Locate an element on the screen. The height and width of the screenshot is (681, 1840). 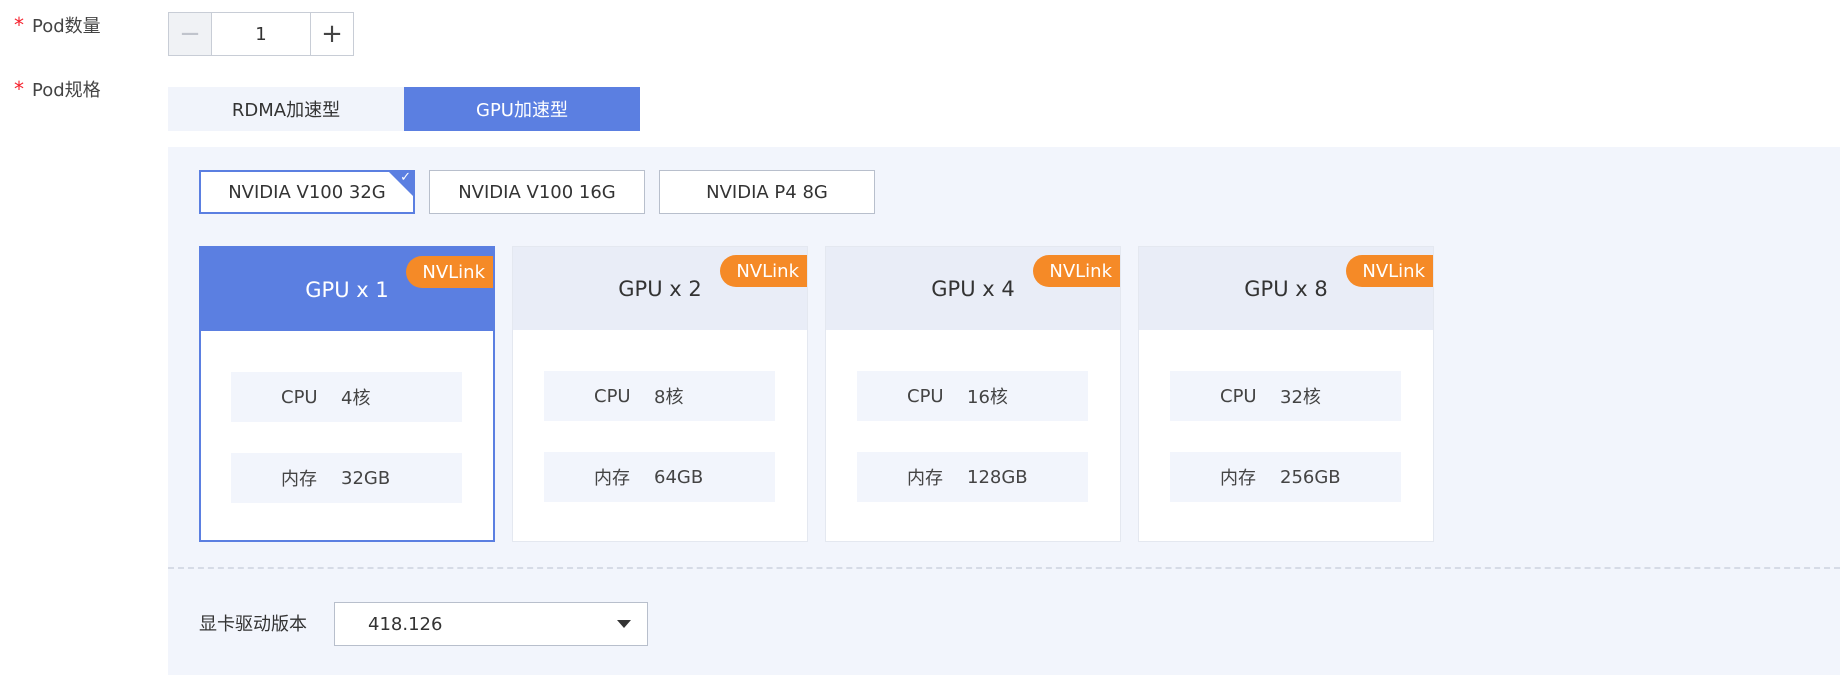
gpu-type-v100-16g: NVIDIA V100 16G is located at coordinates (537, 192).